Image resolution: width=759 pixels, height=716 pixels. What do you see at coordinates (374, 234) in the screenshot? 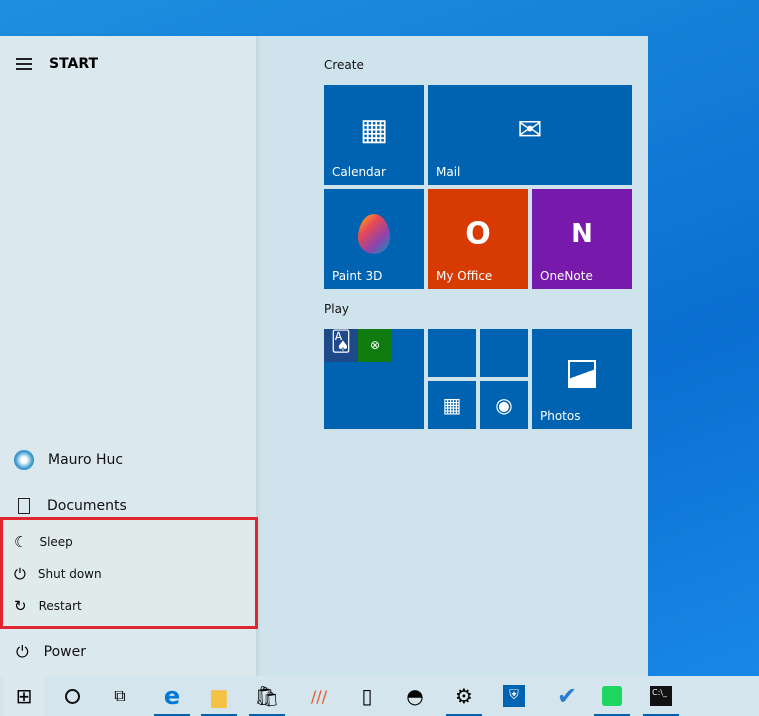
I see `paint3d-icon` at bounding box center [374, 234].